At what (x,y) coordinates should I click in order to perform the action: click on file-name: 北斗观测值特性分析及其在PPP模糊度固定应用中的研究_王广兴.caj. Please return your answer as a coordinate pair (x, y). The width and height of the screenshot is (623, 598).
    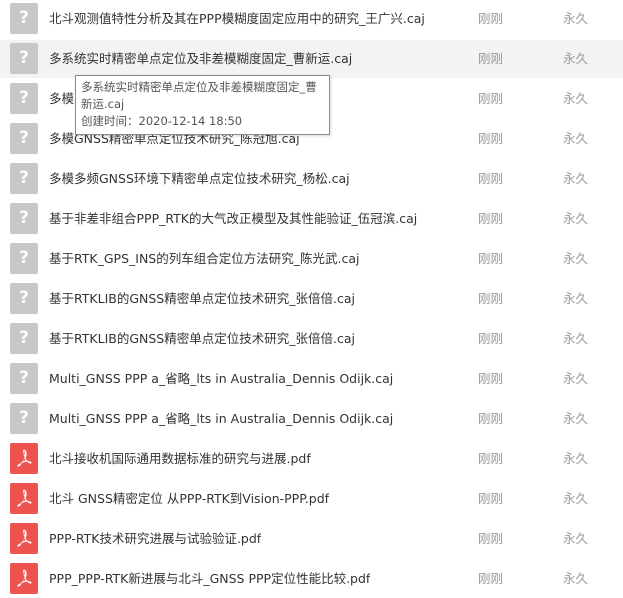
    Looking at the image, I should click on (237, 19).